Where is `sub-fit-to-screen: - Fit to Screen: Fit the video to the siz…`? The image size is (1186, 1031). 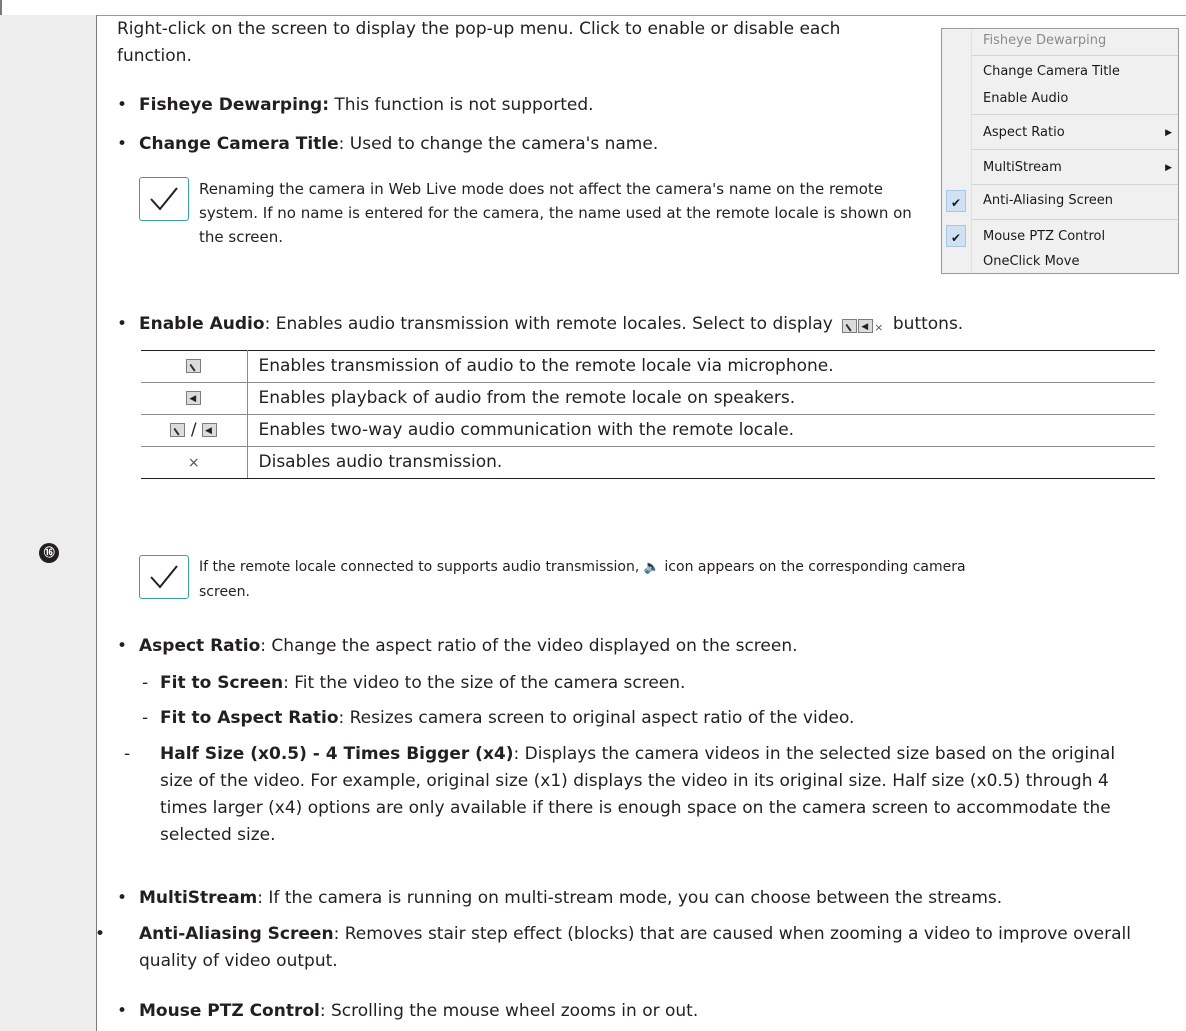 sub-fit-to-screen: - Fit to Screen: Fit the video to the siz… is located at coordinates (414, 683).